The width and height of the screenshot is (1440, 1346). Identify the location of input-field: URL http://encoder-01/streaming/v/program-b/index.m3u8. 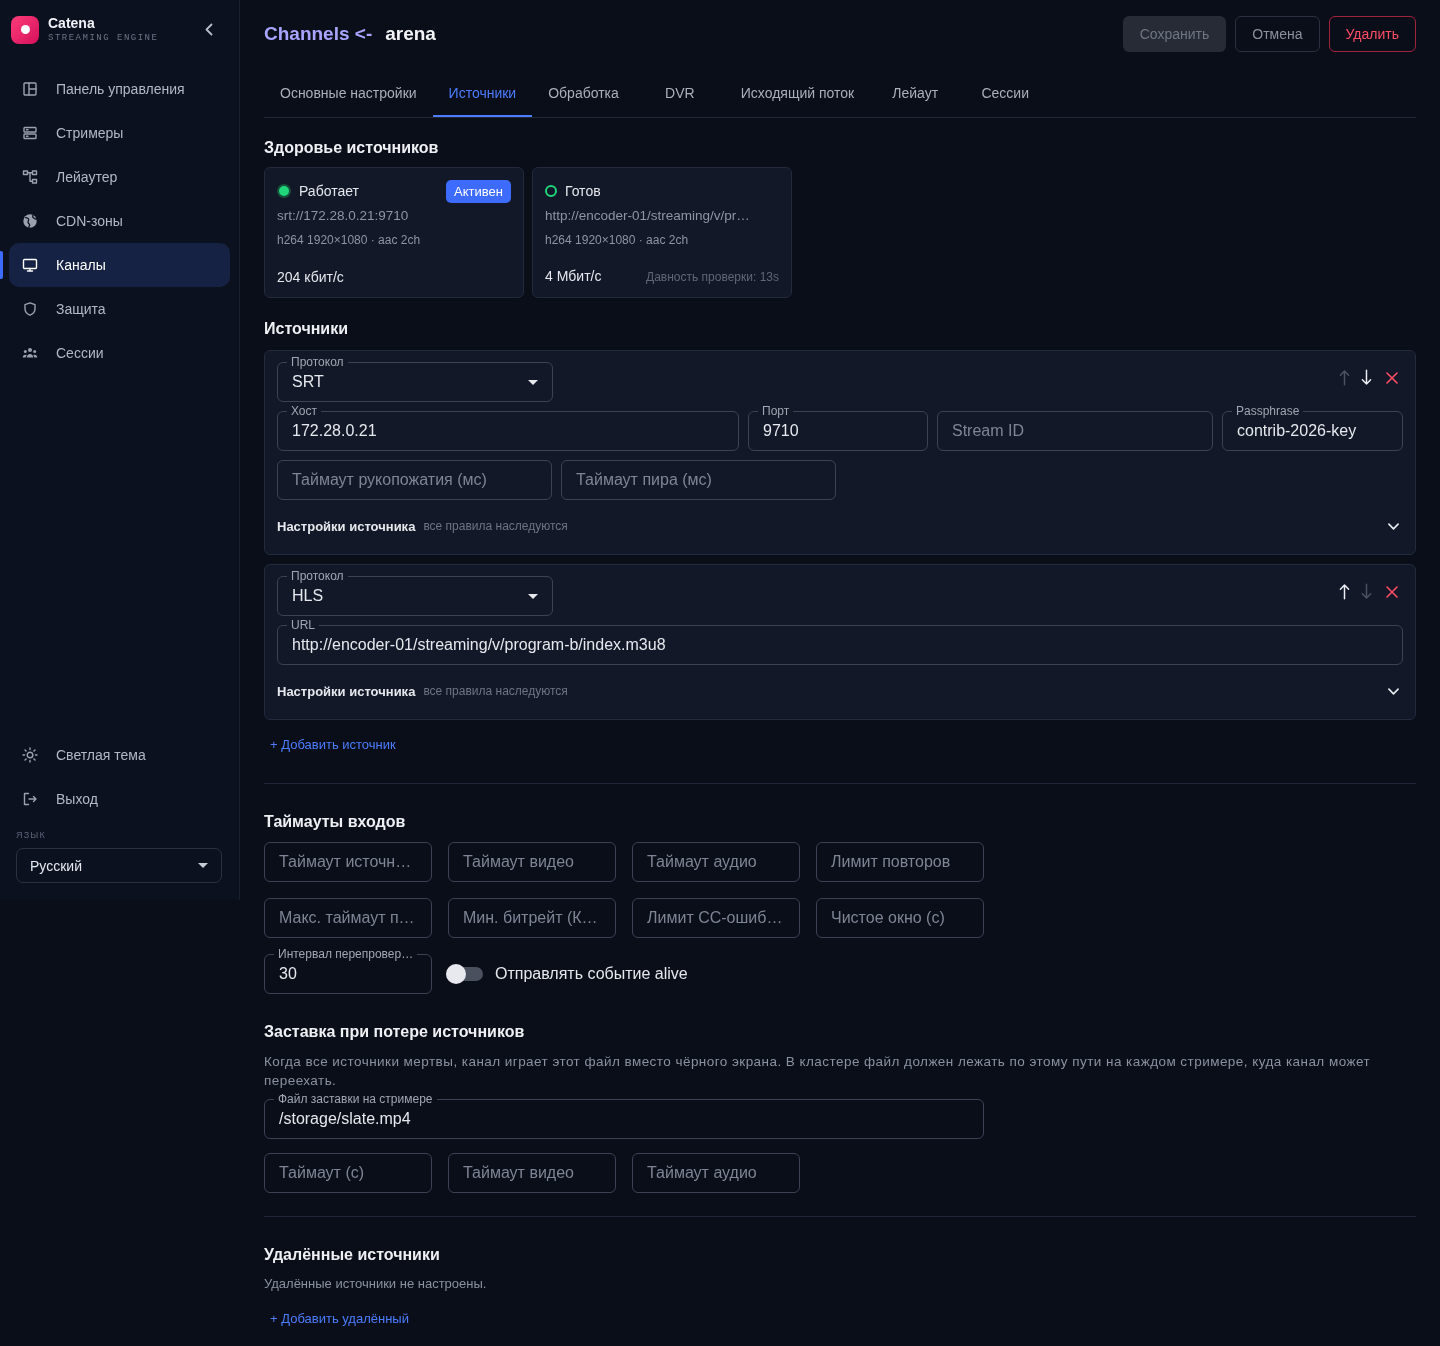
(840, 641).